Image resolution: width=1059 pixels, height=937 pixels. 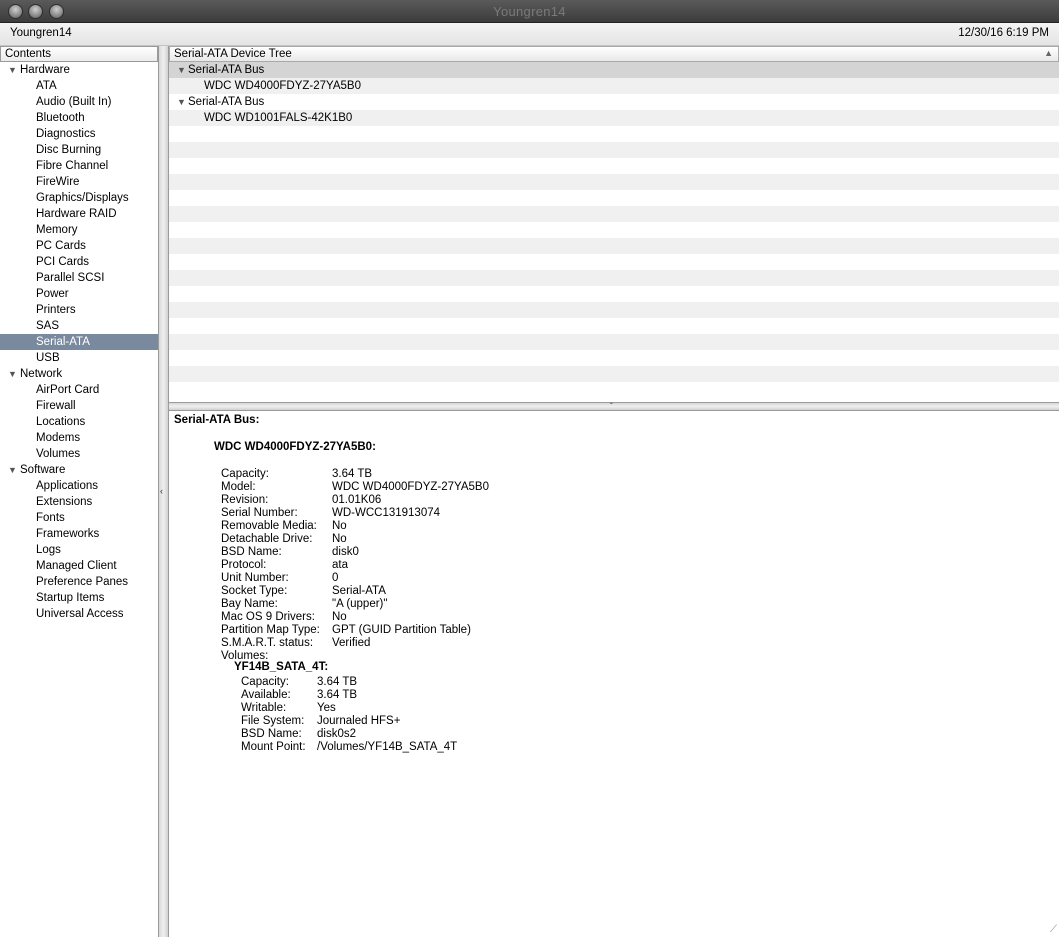 What do you see at coordinates (79, 310) in the screenshot?
I see `sidebar-item-printers: Printers` at bounding box center [79, 310].